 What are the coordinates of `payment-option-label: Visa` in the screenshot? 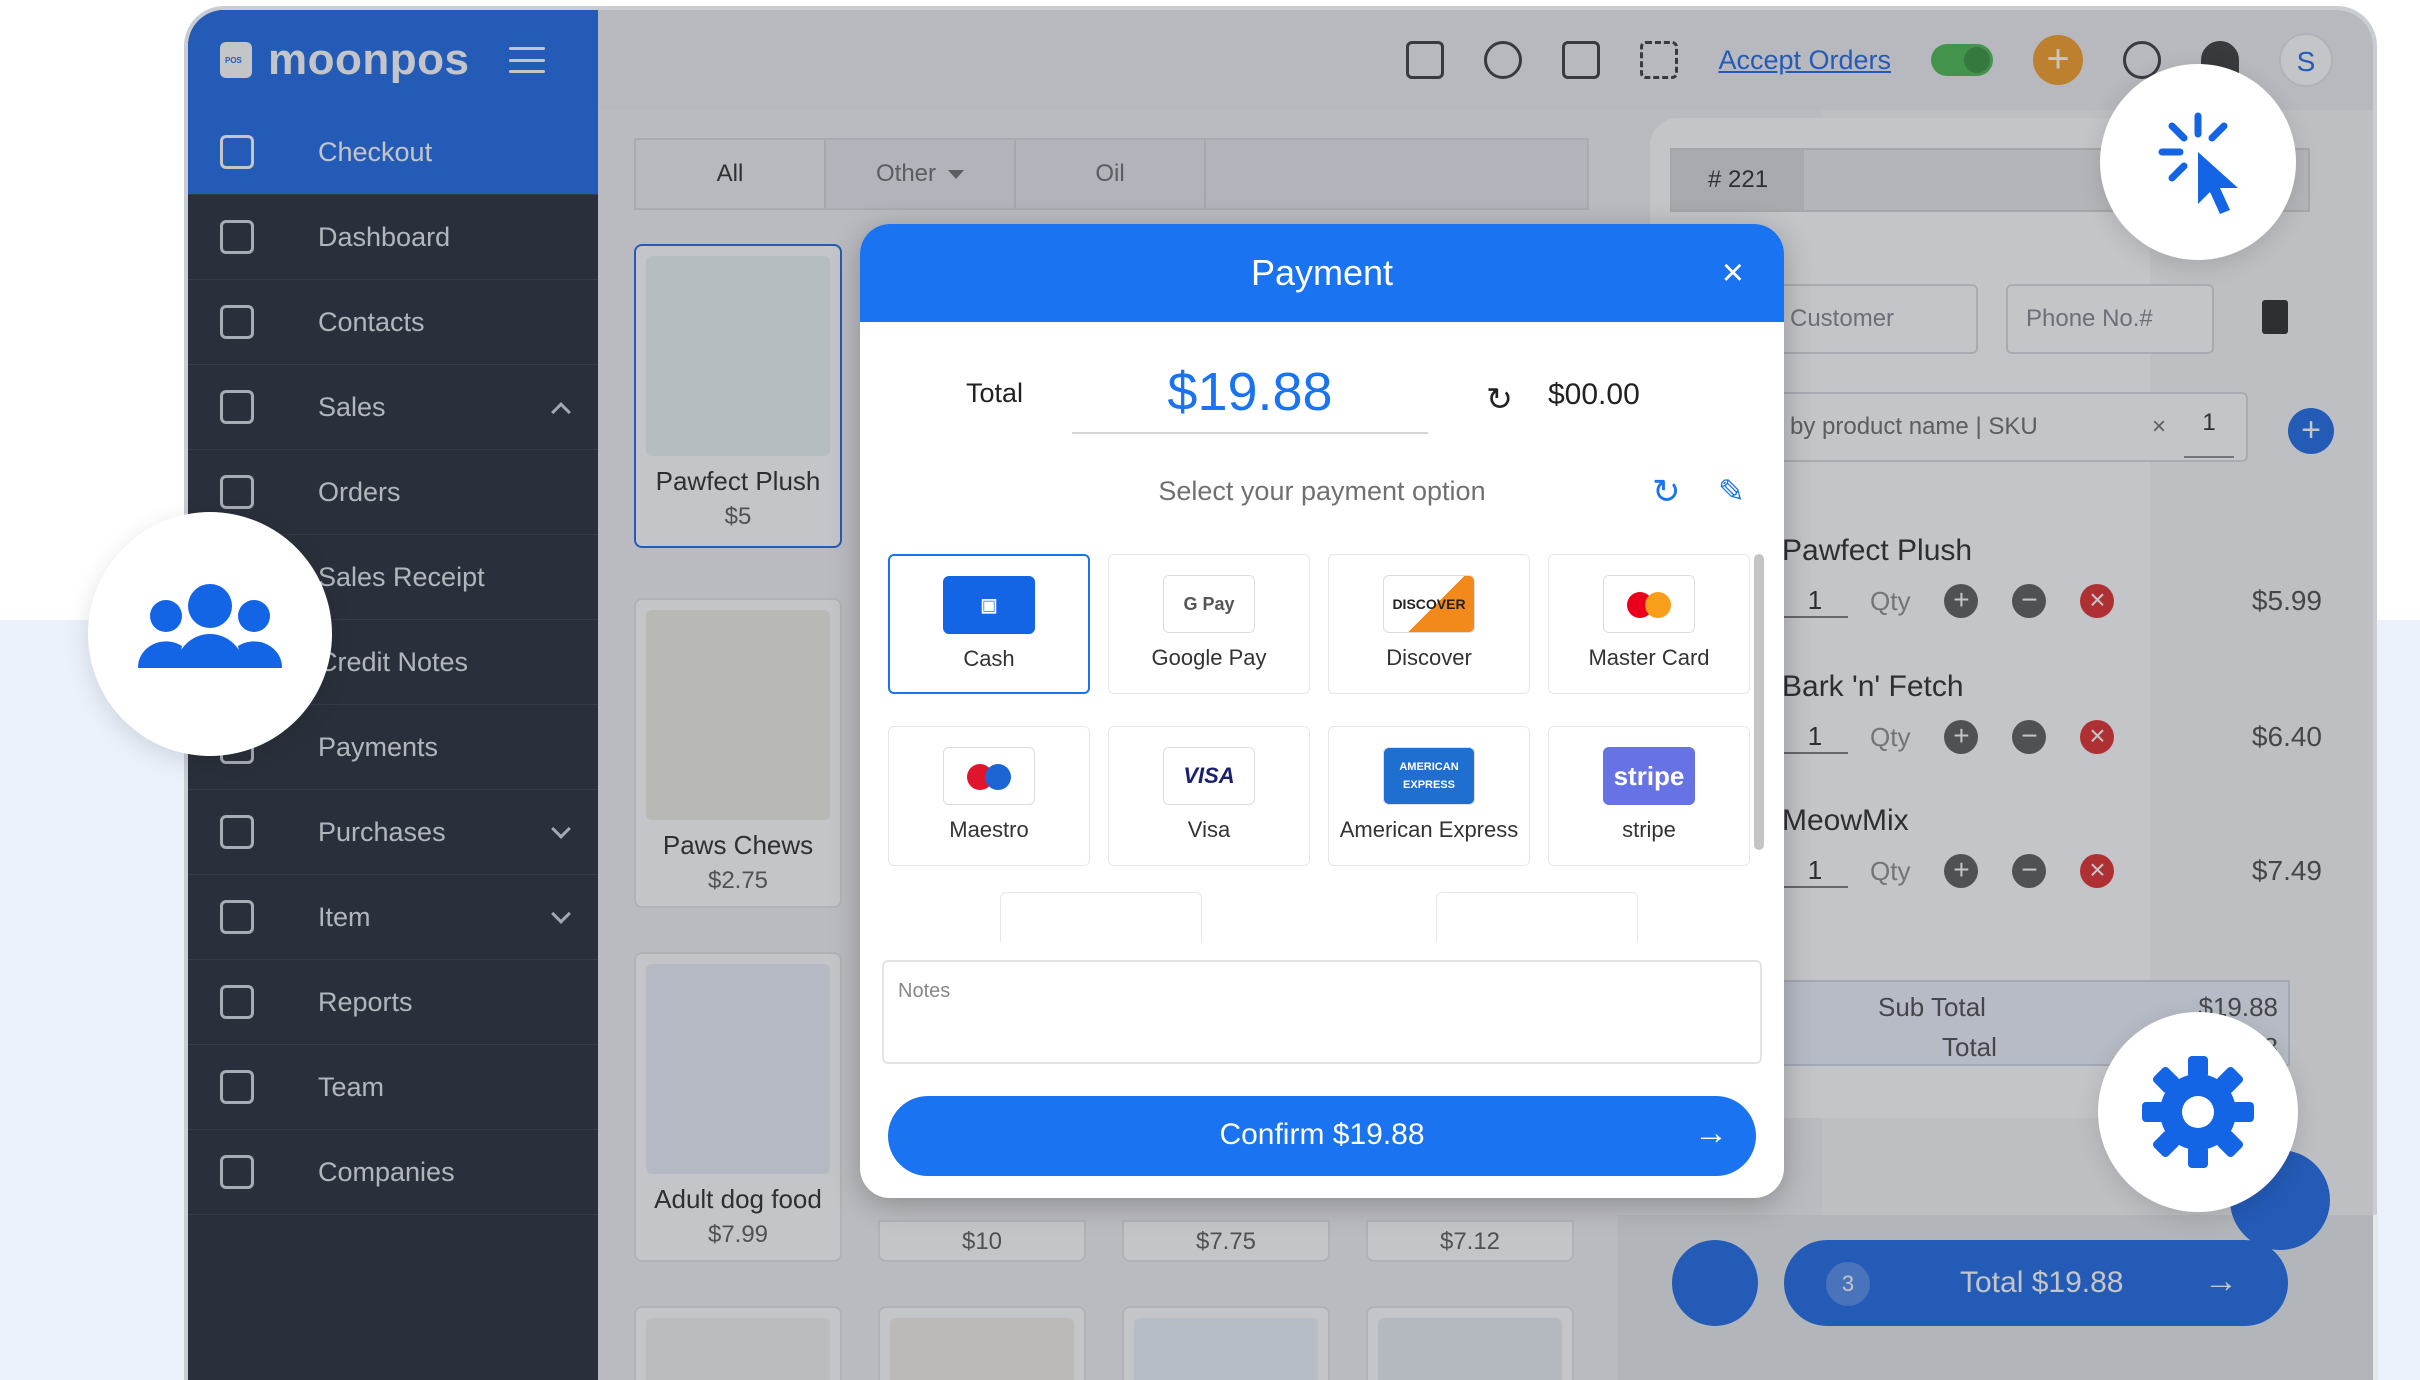 It's located at (1209, 829).